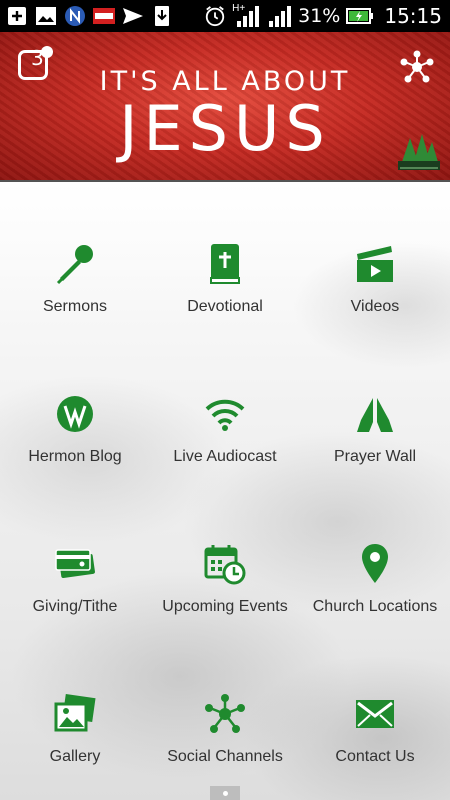 Image resolution: width=450 pixels, height=800 pixels. I want to click on notification-icons, so click(86, 16).